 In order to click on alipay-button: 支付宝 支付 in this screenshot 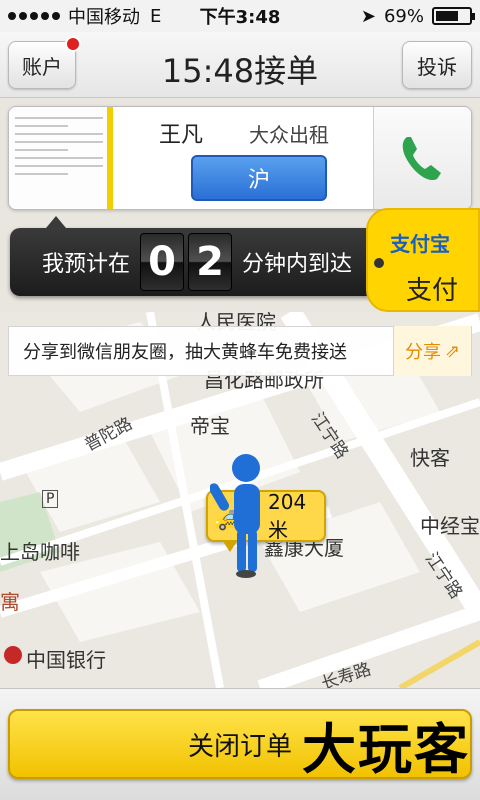, I will do `click(423, 260)`.